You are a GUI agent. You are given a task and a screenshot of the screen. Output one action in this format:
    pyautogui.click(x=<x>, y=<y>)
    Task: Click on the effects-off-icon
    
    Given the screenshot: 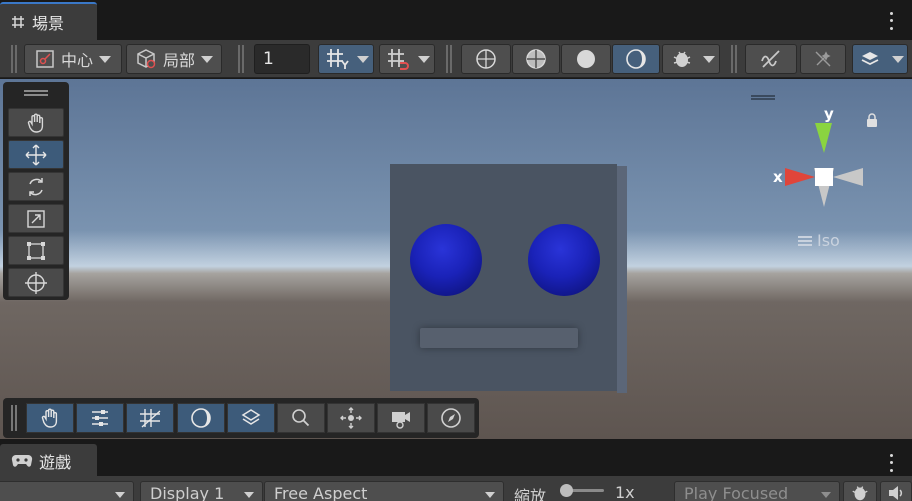 What is the action you would take?
    pyautogui.click(x=823, y=59)
    